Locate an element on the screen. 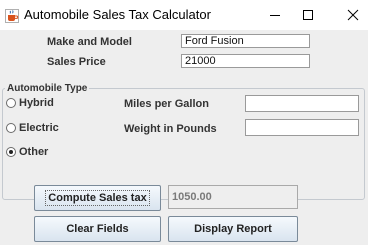  sales-price-input: 21000 is located at coordinates (245, 61).